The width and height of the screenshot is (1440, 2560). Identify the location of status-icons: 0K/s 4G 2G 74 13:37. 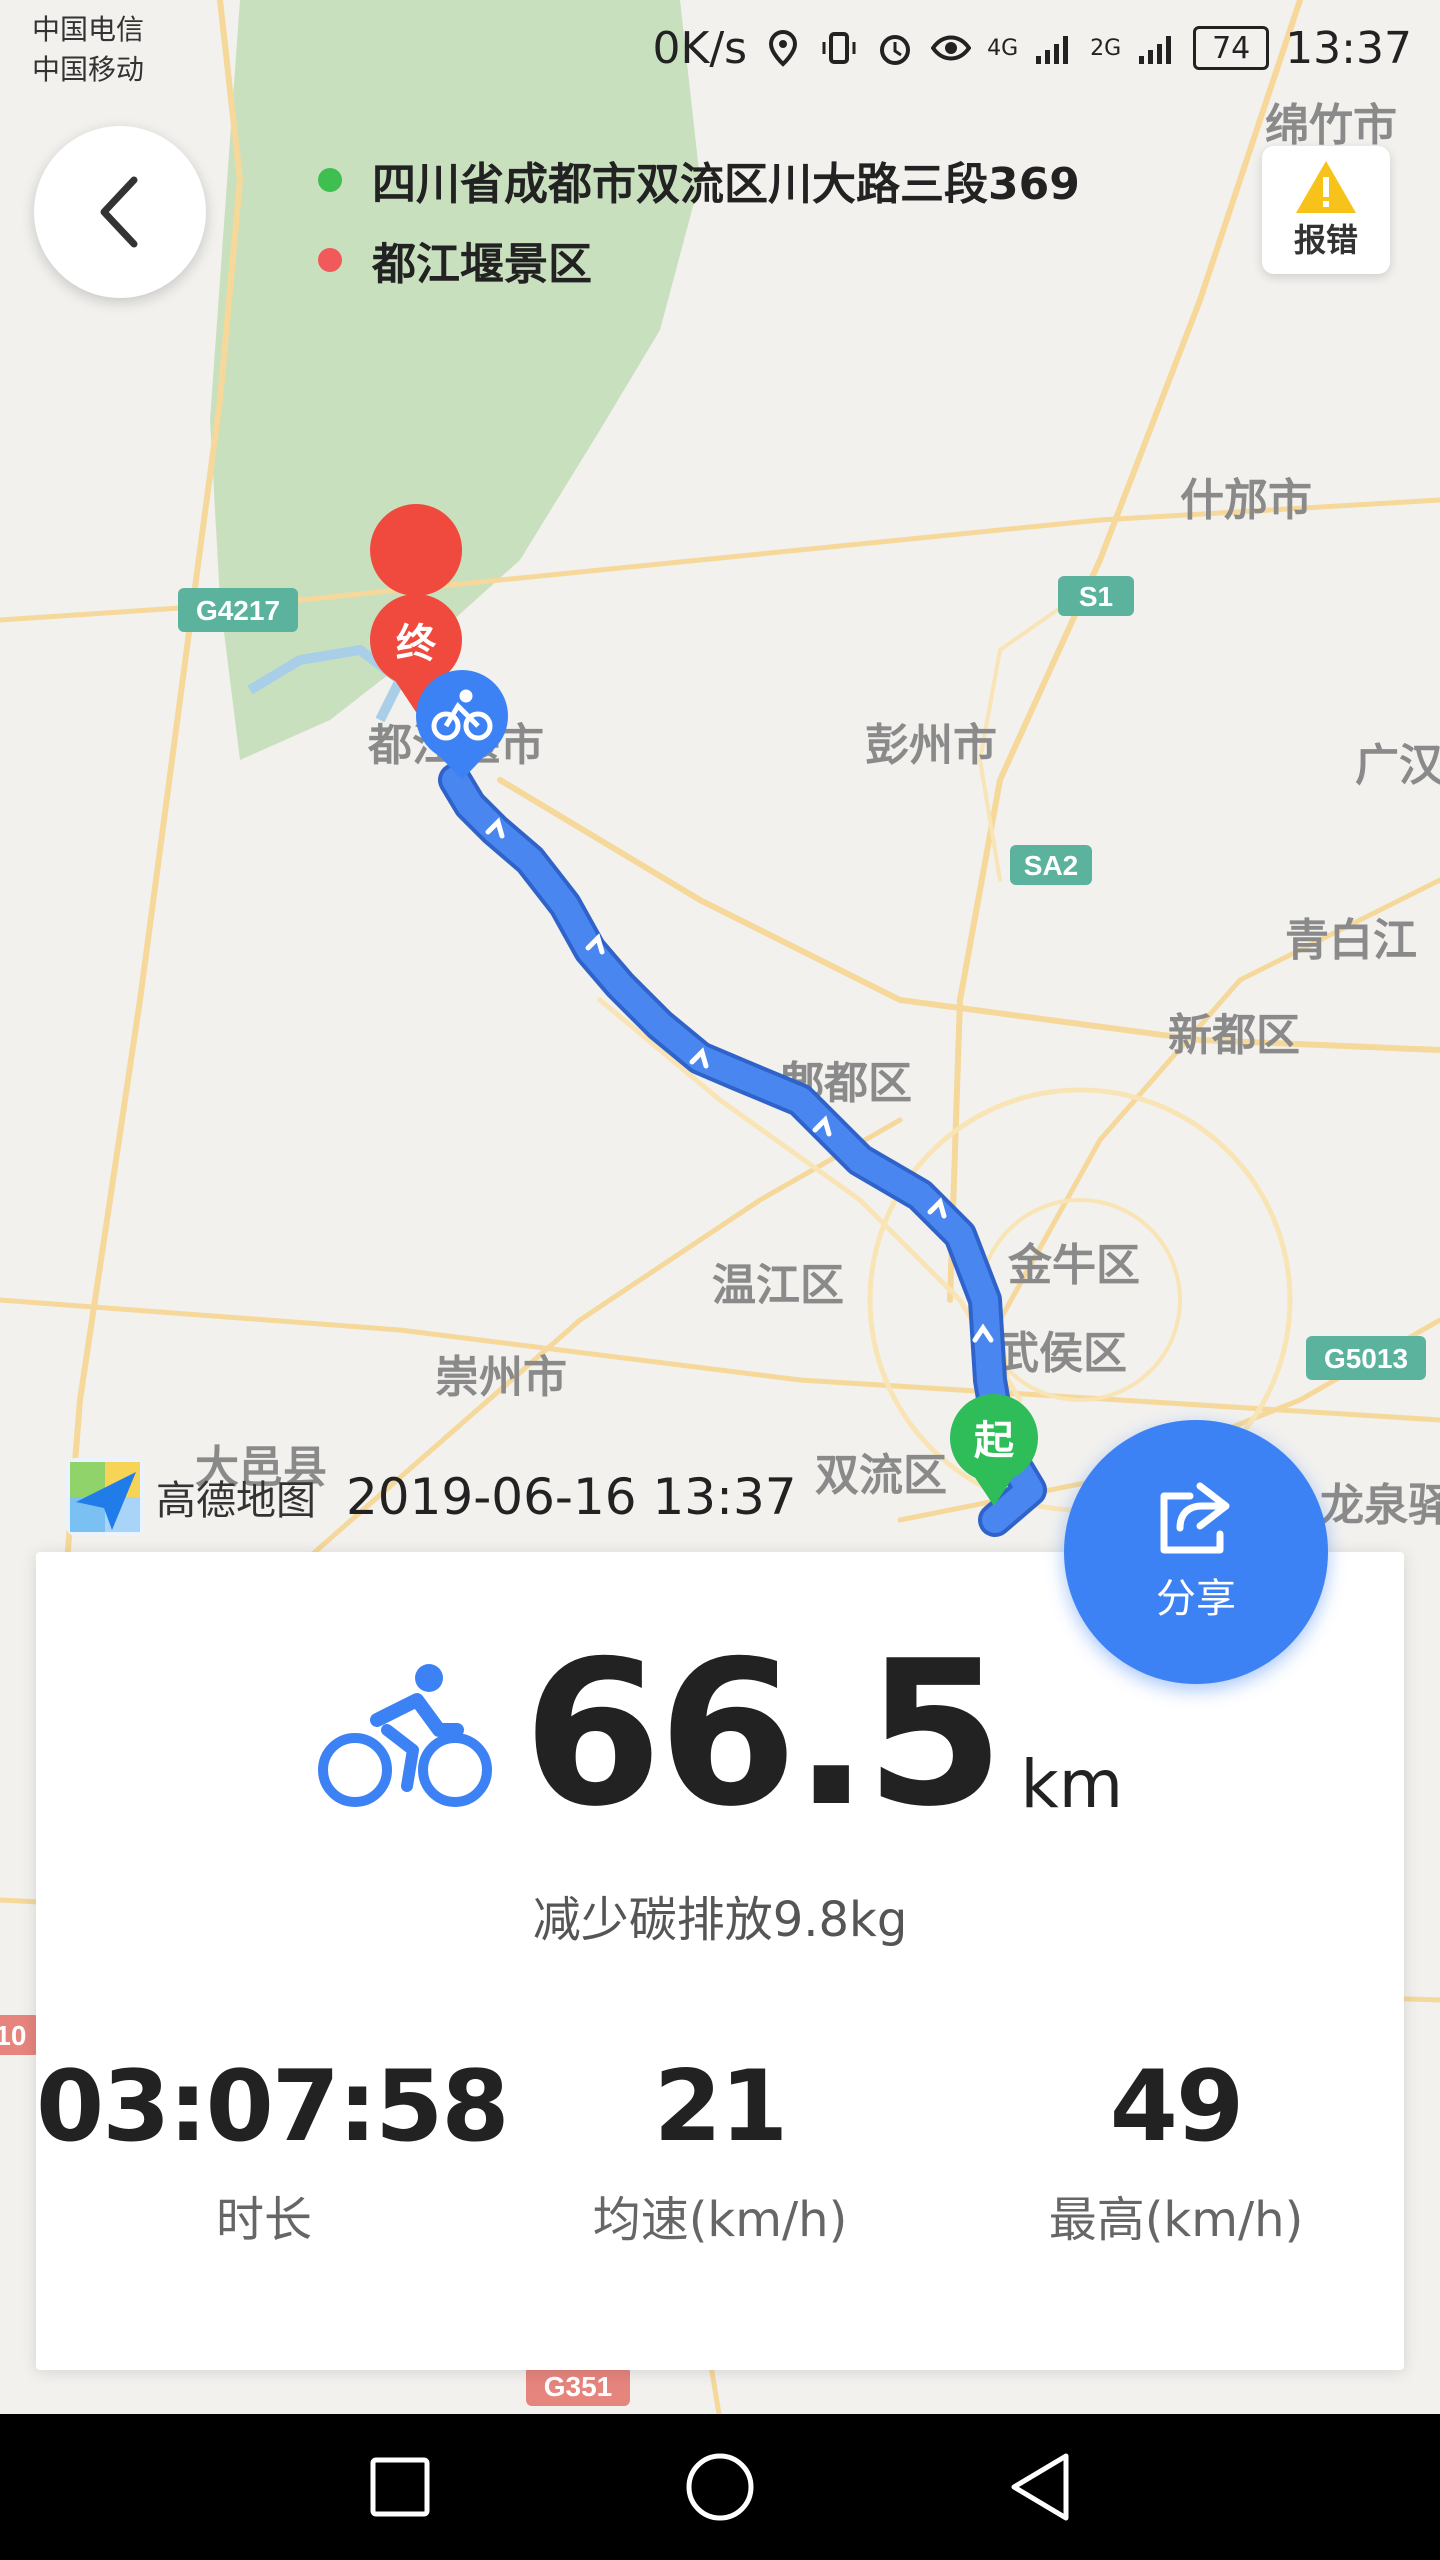
(1032, 48).